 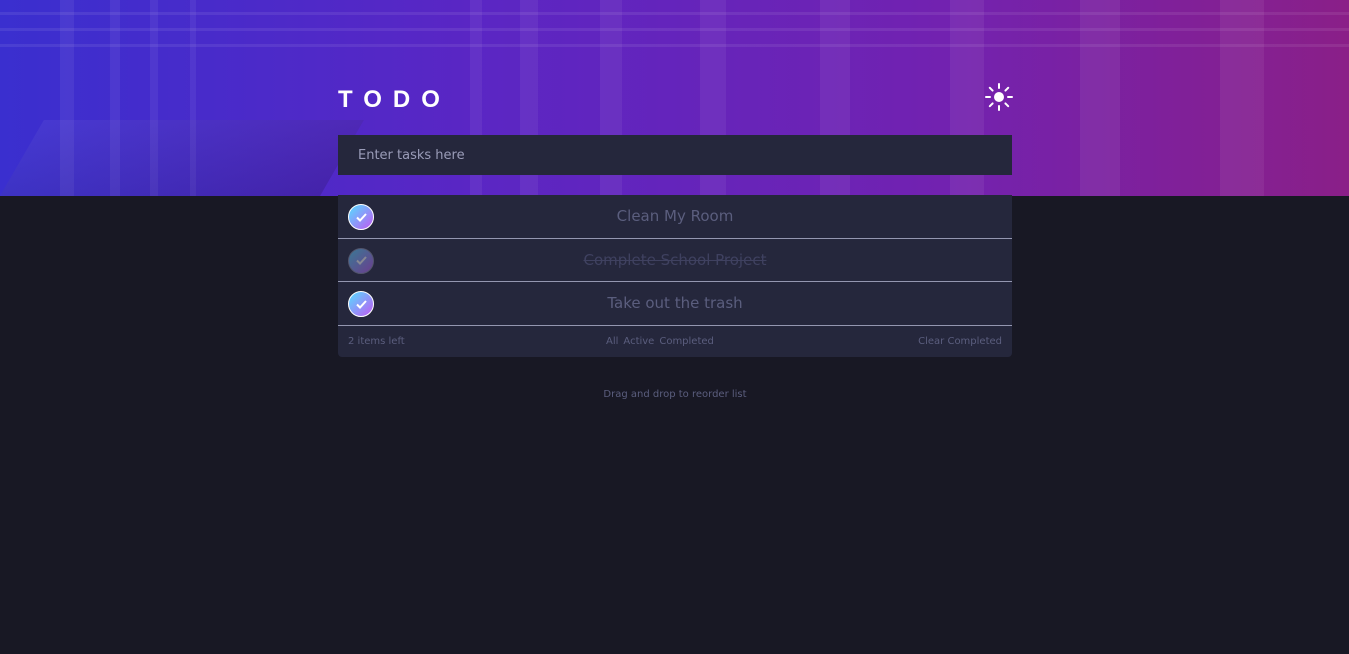 I want to click on todo-item: Complete School Project, so click(x=675, y=260).